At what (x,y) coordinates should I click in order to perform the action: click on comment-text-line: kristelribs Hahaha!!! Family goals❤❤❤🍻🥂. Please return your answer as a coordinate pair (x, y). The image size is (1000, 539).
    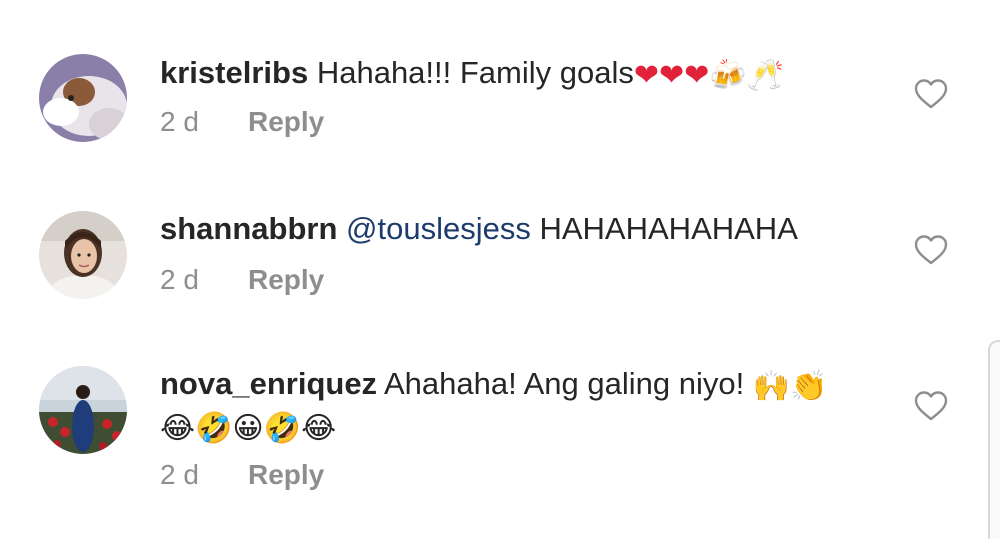
    Looking at the image, I should click on (520, 73).